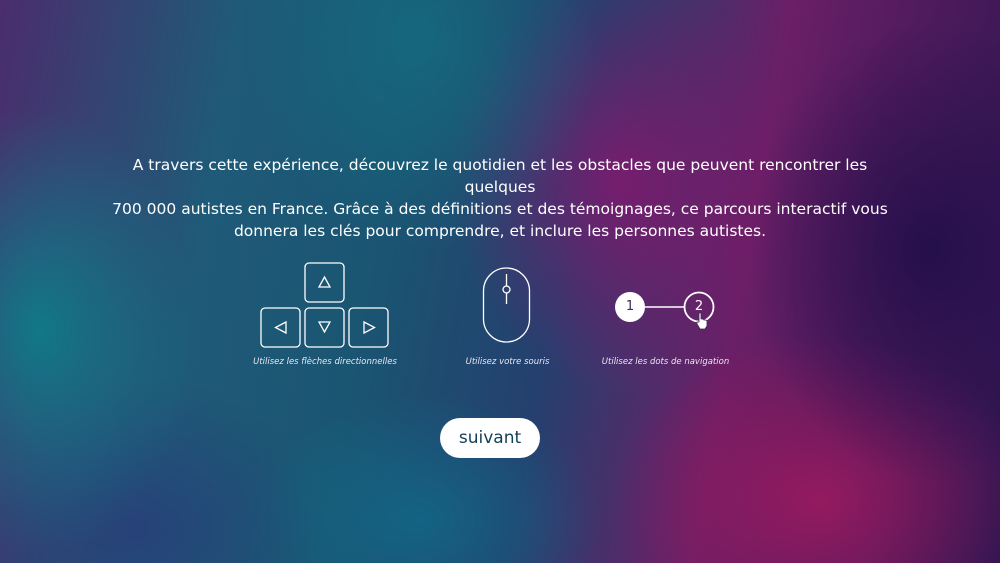  Describe the element at coordinates (630, 306) in the screenshot. I see `dot-1-label: 1` at that location.